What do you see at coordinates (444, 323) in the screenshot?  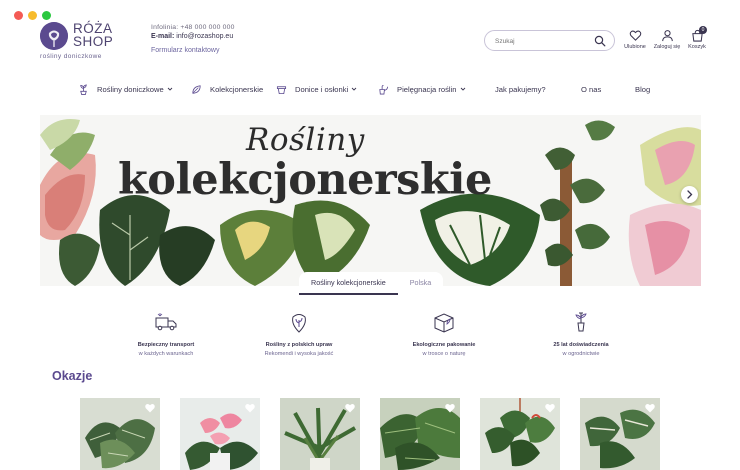 I see `eco-box-icon` at bounding box center [444, 323].